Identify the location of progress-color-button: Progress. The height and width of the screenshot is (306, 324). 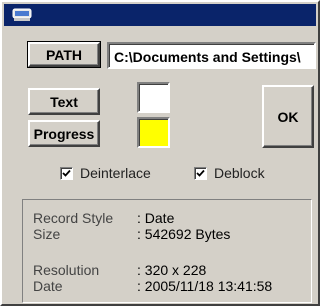
(64, 133).